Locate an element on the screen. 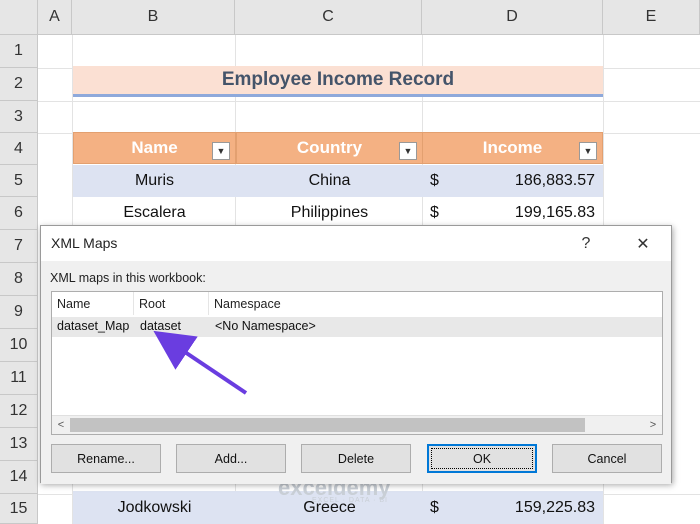 The image size is (700, 524). annotation-arrow-icon is located at coordinates (200, 362).